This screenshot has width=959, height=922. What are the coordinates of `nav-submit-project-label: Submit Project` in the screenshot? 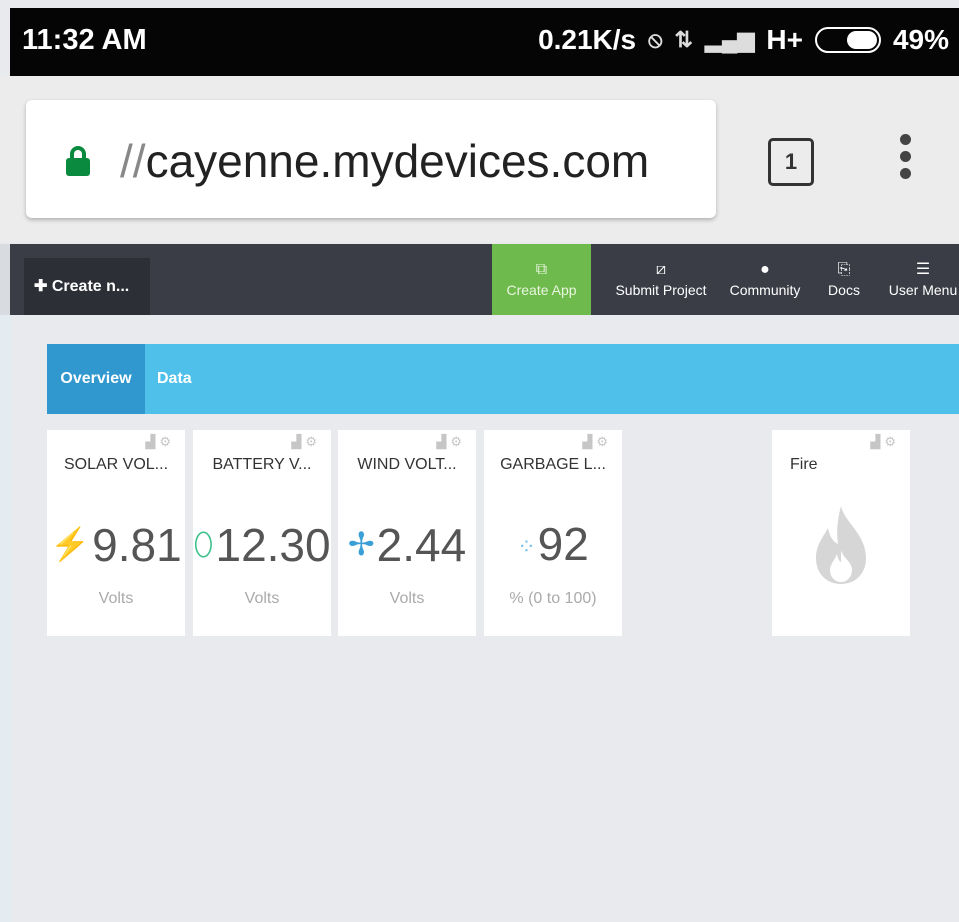 It's located at (661, 289).